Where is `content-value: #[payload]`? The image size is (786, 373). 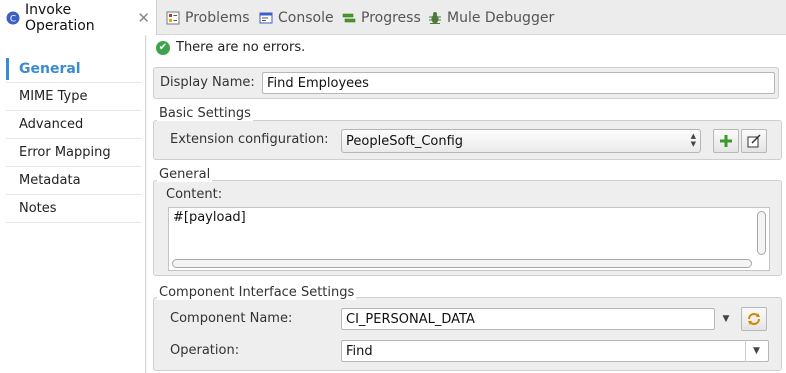
content-value: #[payload] is located at coordinates (209, 217).